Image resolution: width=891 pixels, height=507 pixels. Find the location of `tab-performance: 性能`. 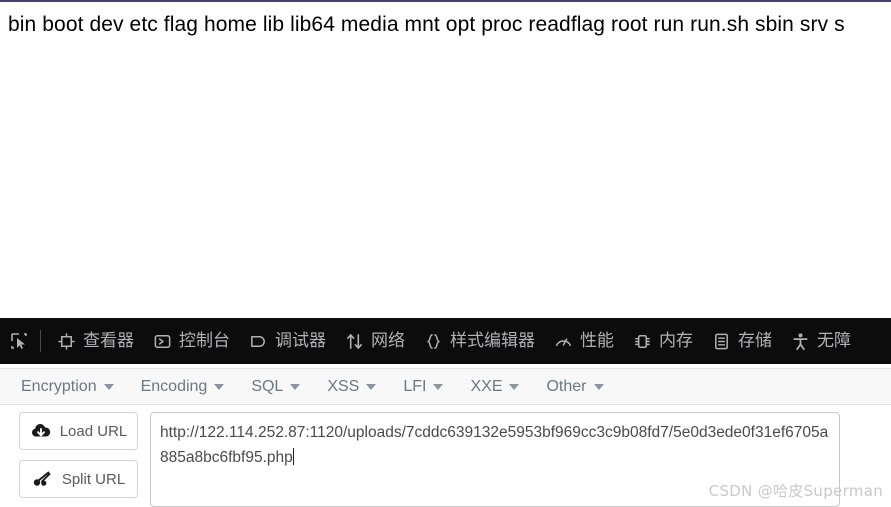

tab-performance: 性能 is located at coordinates (583, 341).